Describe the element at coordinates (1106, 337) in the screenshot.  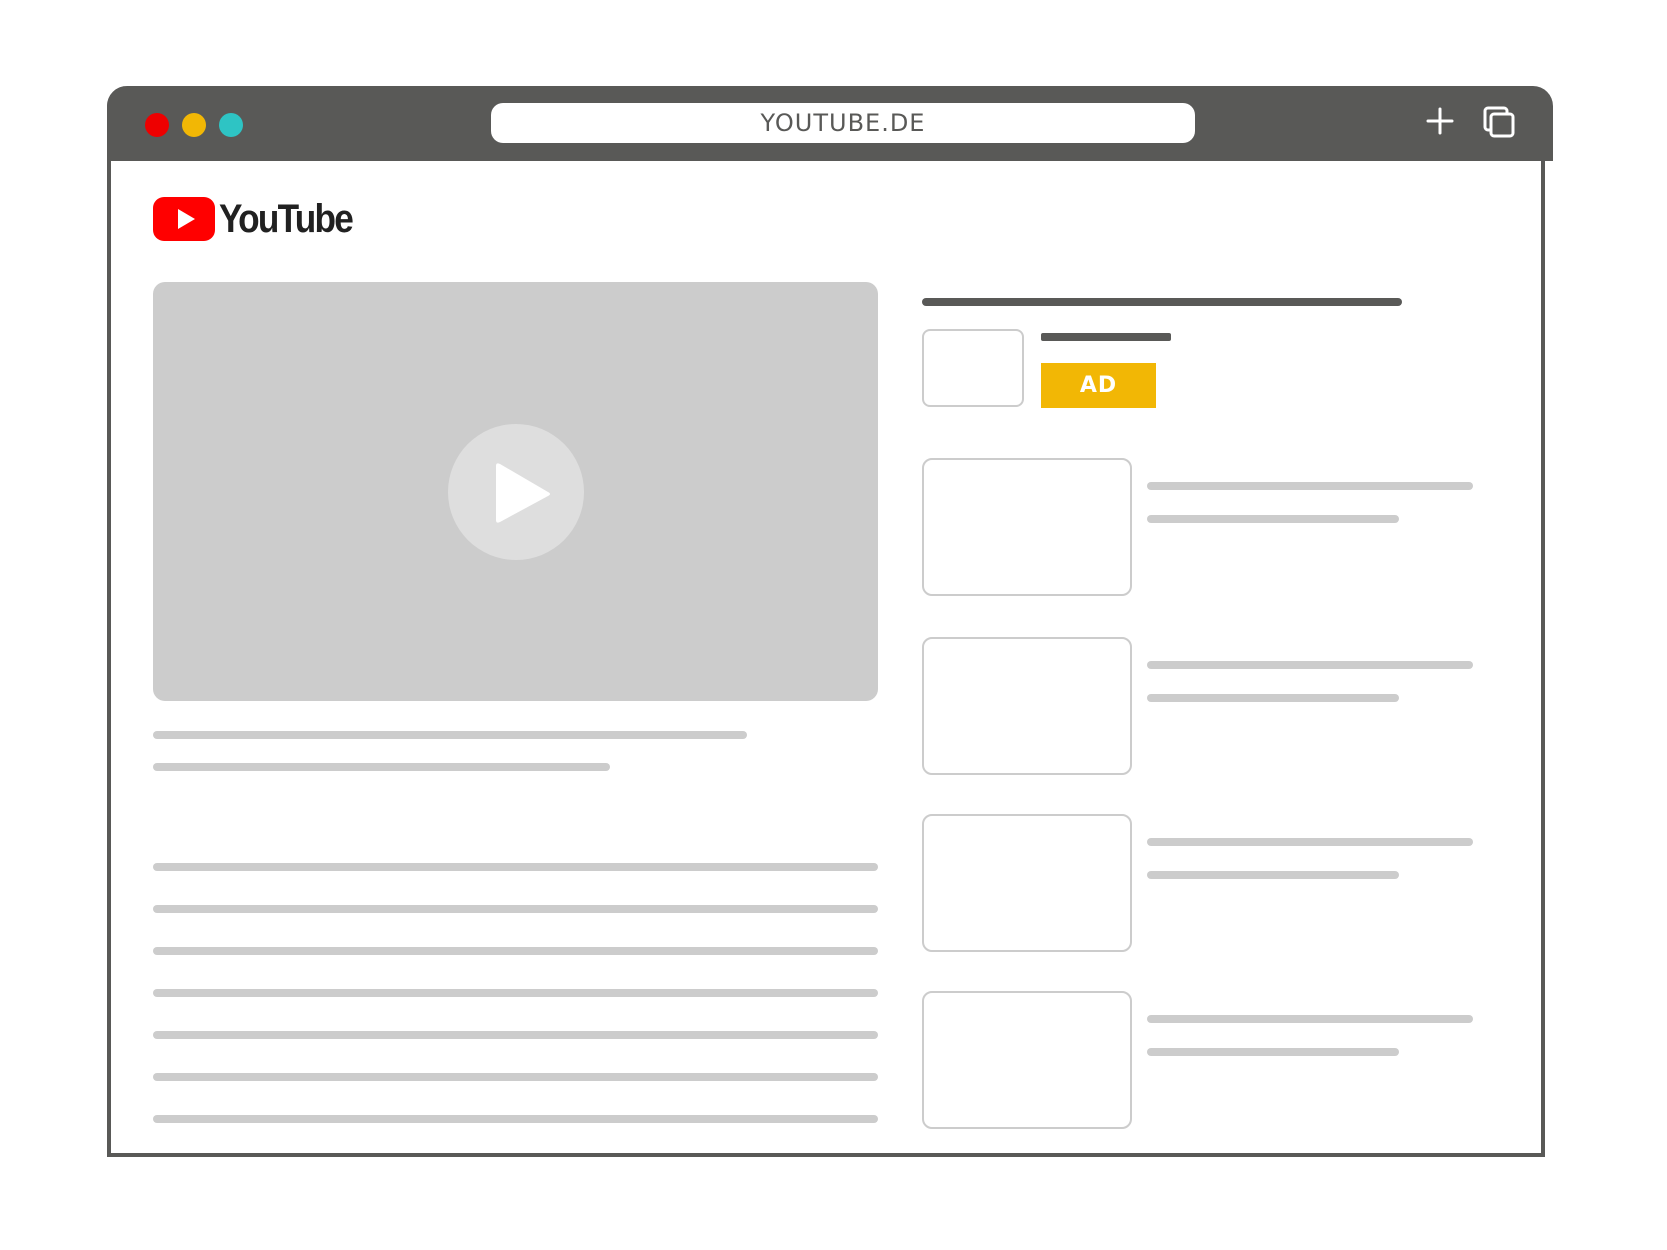
I see `ad-title-placeholder` at that location.